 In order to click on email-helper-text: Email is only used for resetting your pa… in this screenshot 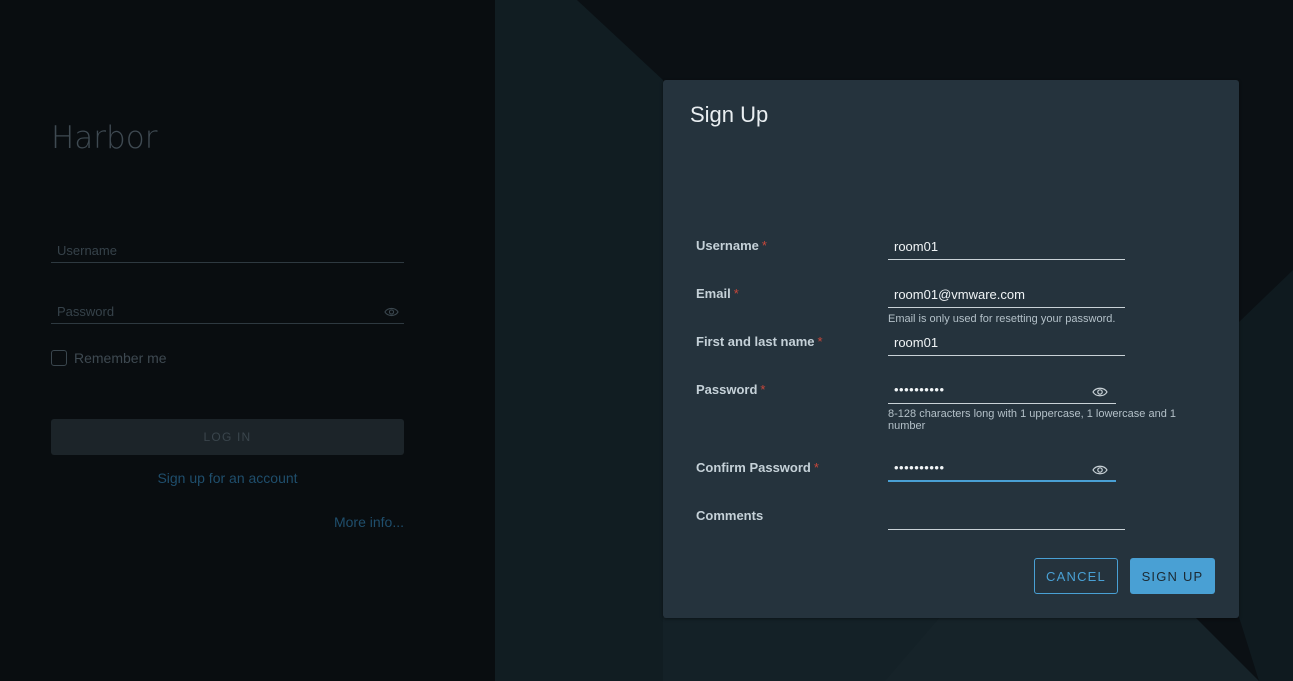, I will do `click(1002, 319)`.